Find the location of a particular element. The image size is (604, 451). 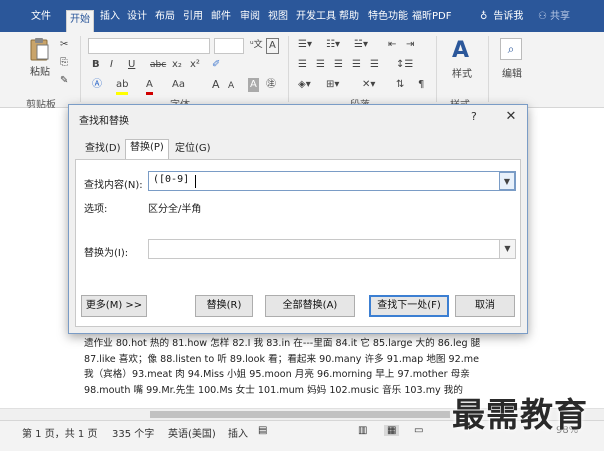

tab-review: 审阅 is located at coordinates (250, 19).